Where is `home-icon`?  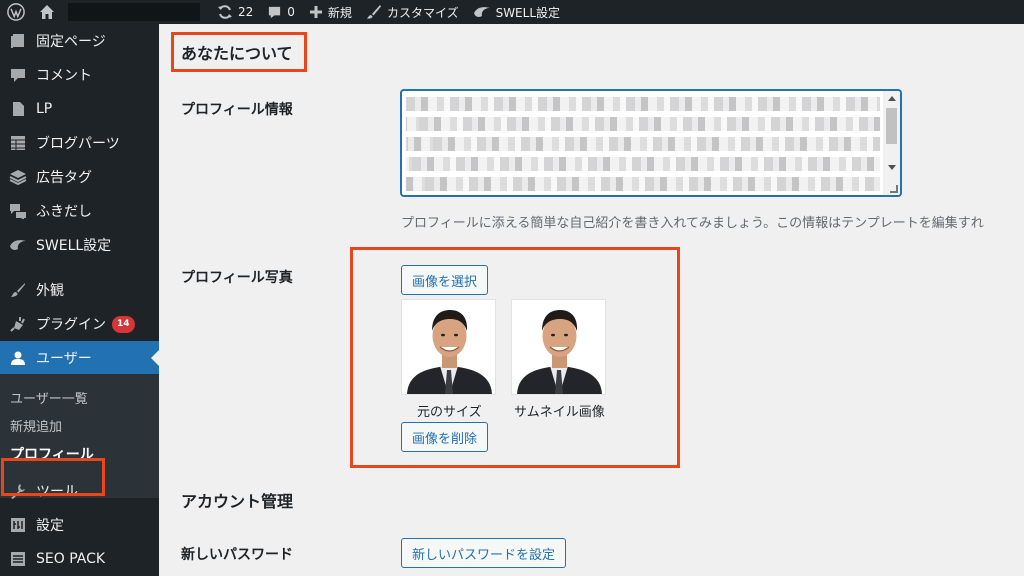 home-icon is located at coordinates (47, 12).